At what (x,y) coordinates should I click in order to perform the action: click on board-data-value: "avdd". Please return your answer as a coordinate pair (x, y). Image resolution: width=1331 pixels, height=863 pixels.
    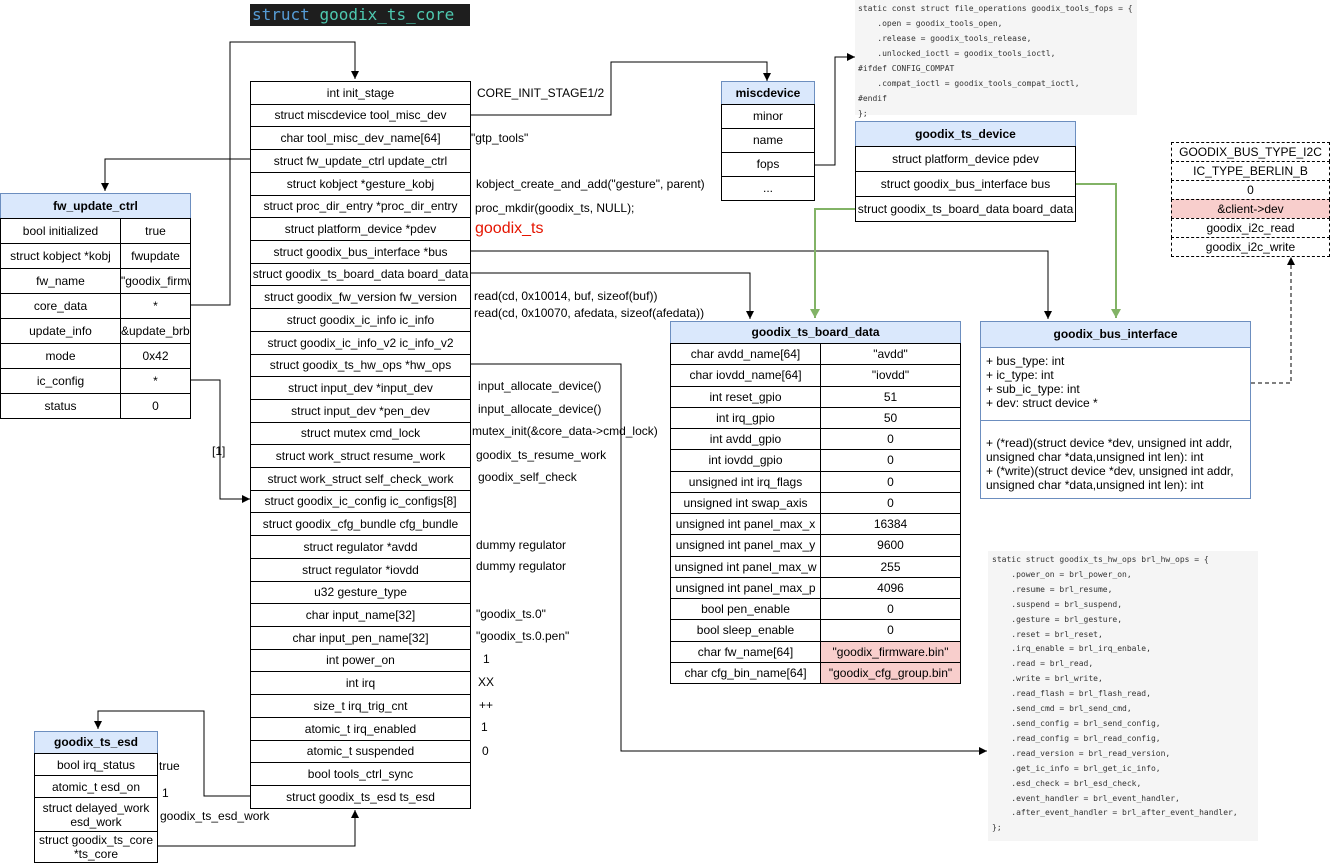
    Looking at the image, I should click on (890, 354).